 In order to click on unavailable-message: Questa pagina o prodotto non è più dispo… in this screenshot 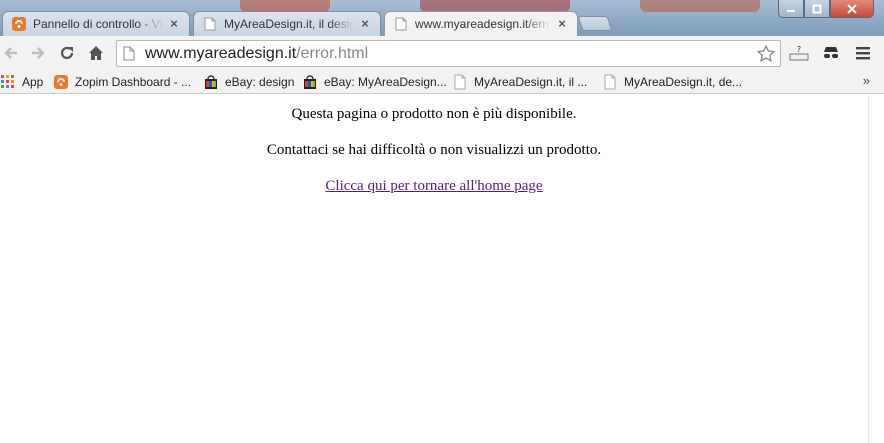, I will do `click(434, 114)`.